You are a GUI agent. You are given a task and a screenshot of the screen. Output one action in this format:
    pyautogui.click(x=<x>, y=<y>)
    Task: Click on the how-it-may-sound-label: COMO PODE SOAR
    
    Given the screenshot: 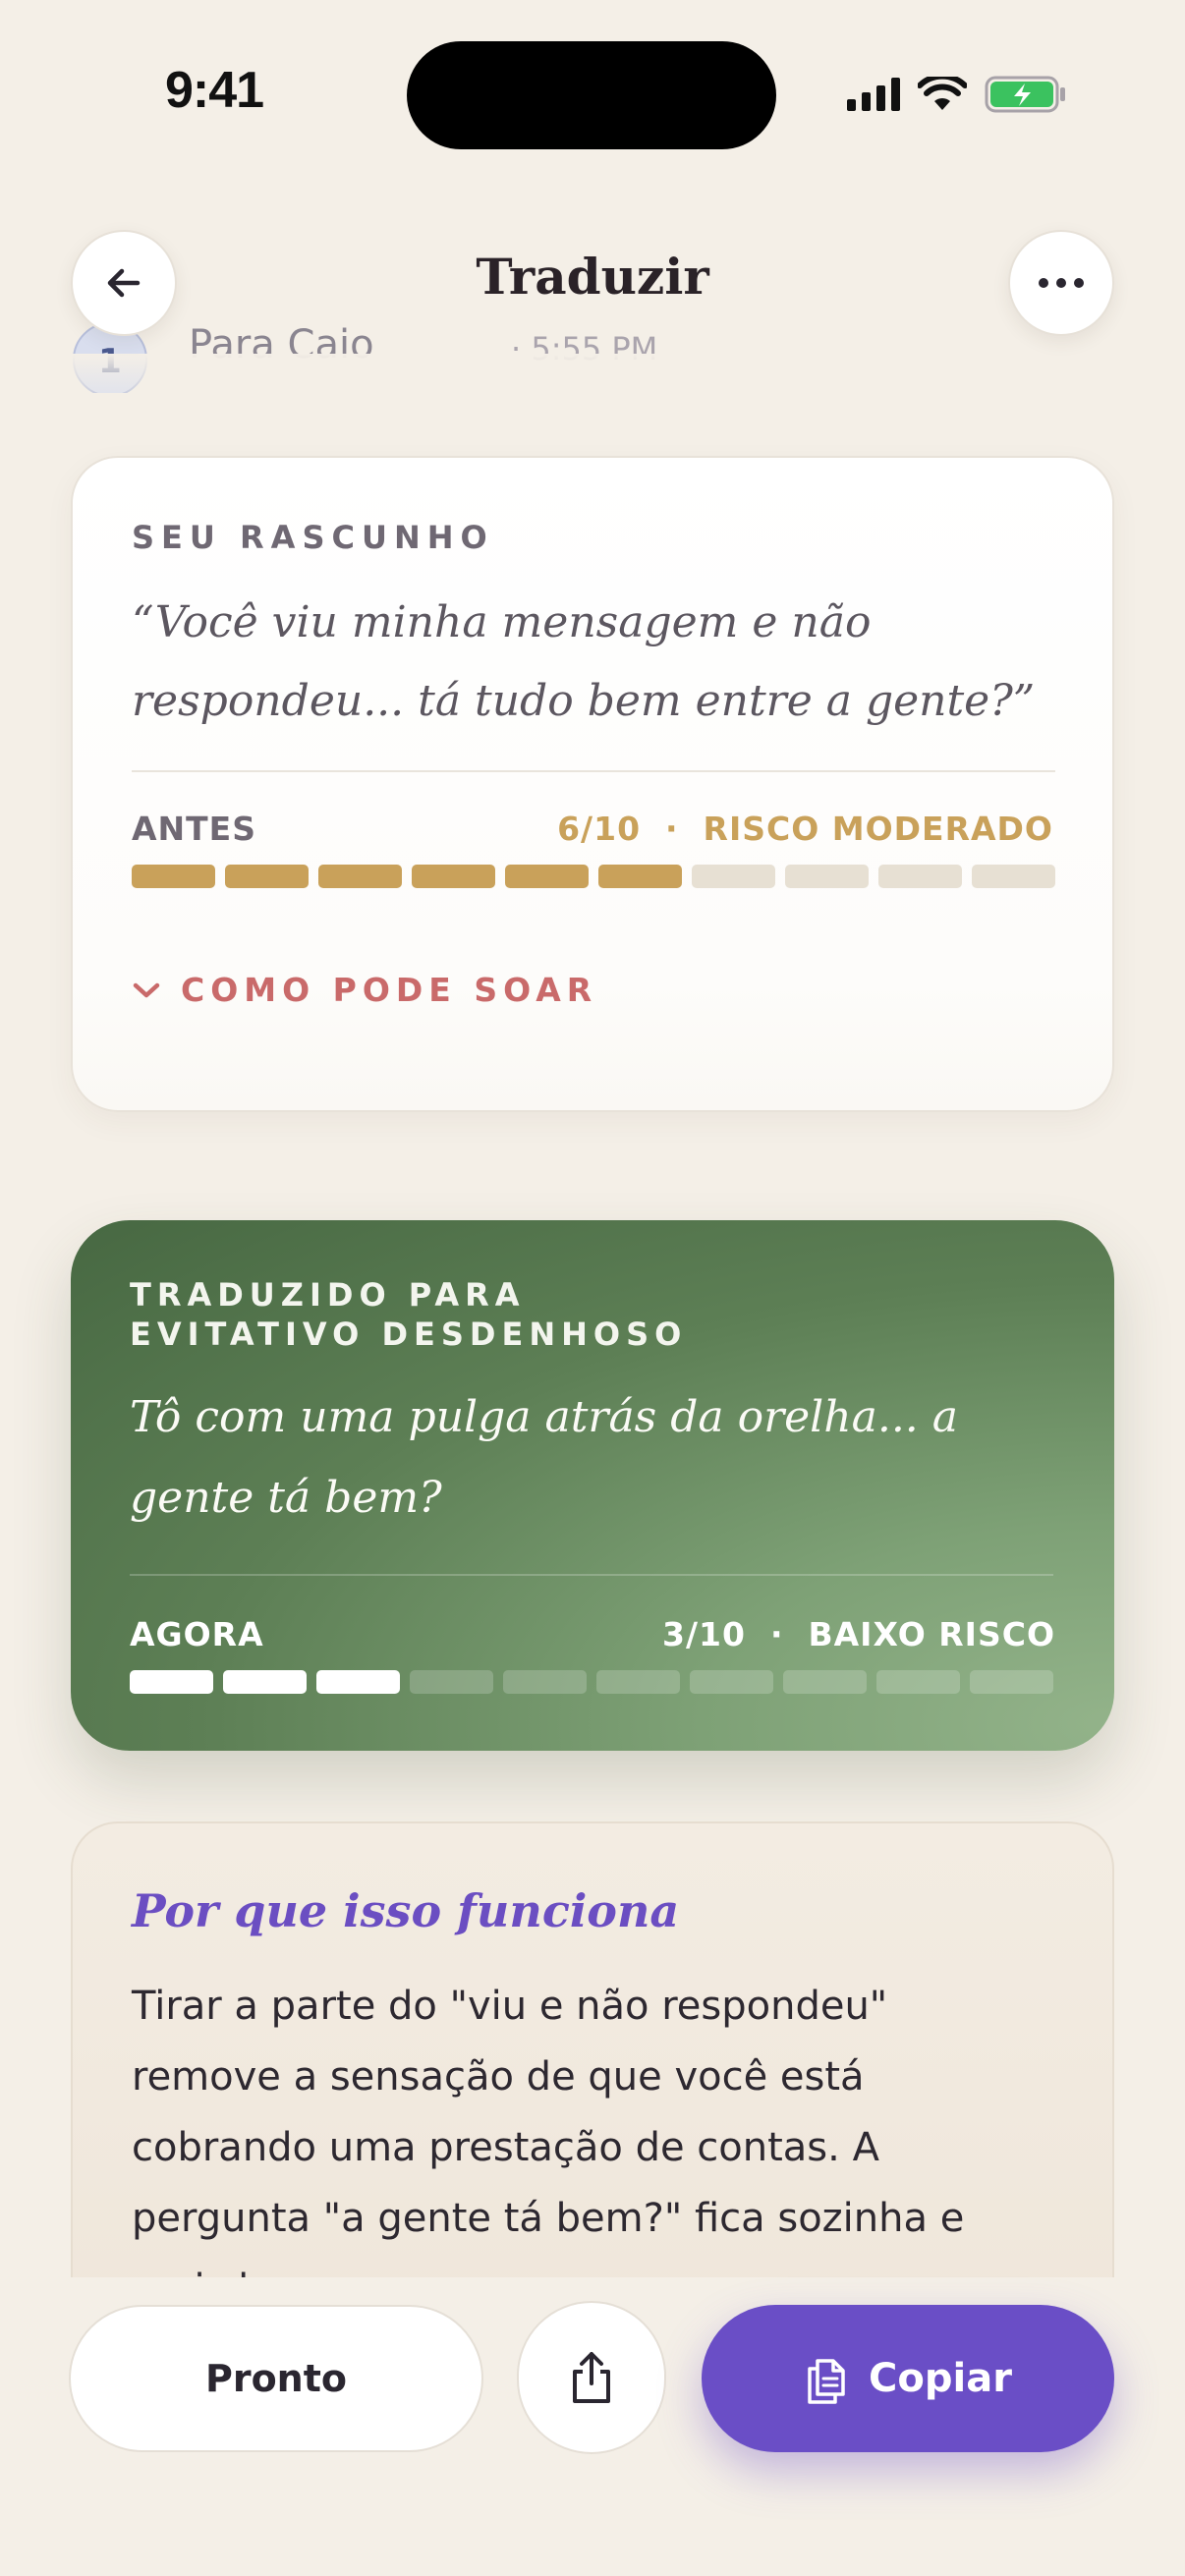 What is the action you would take?
    pyautogui.click(x=389, y=990)
    